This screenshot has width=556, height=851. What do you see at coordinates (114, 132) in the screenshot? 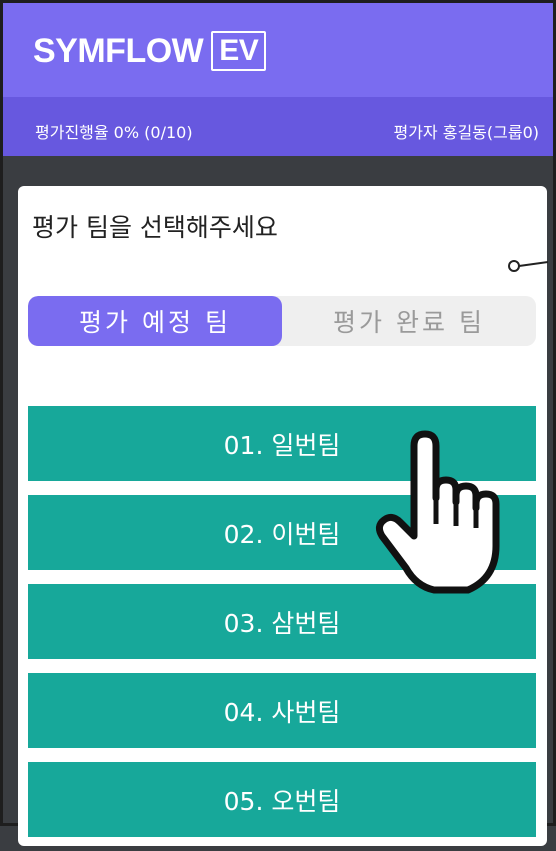
I see `progress-text: 평가진행율 0% (0/10)` at bounding box center [114, 132].